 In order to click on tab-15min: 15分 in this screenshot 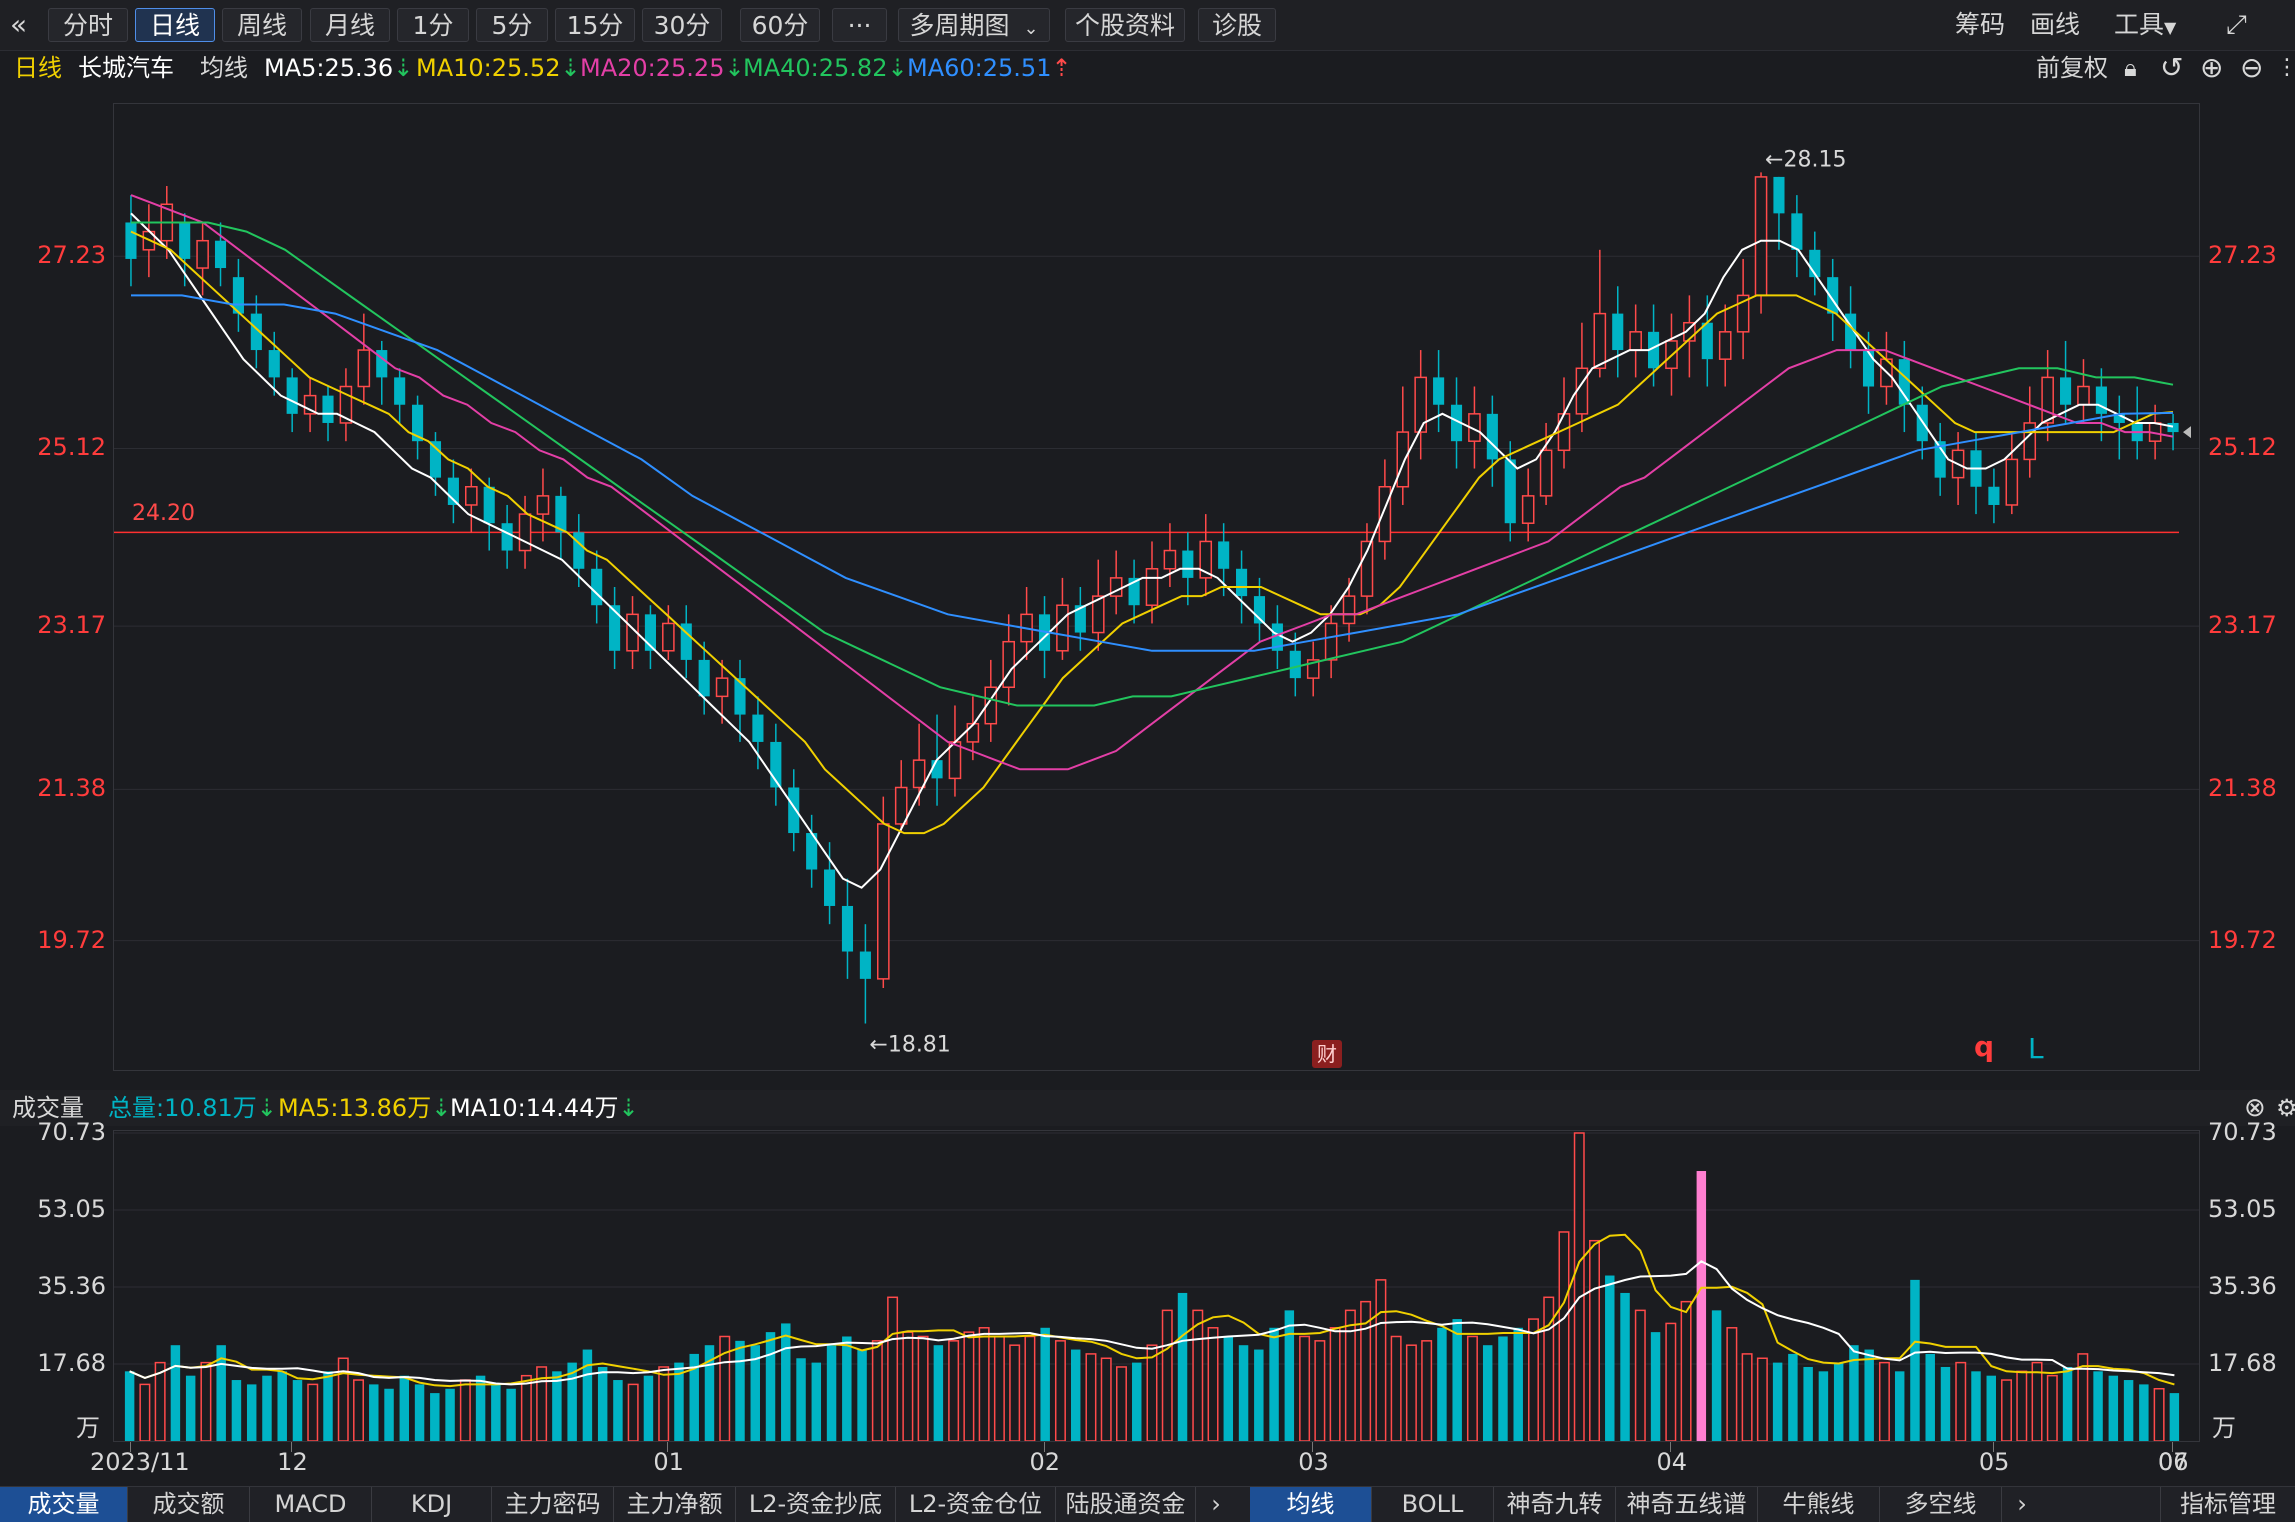, I will do `click(595, 25)`.